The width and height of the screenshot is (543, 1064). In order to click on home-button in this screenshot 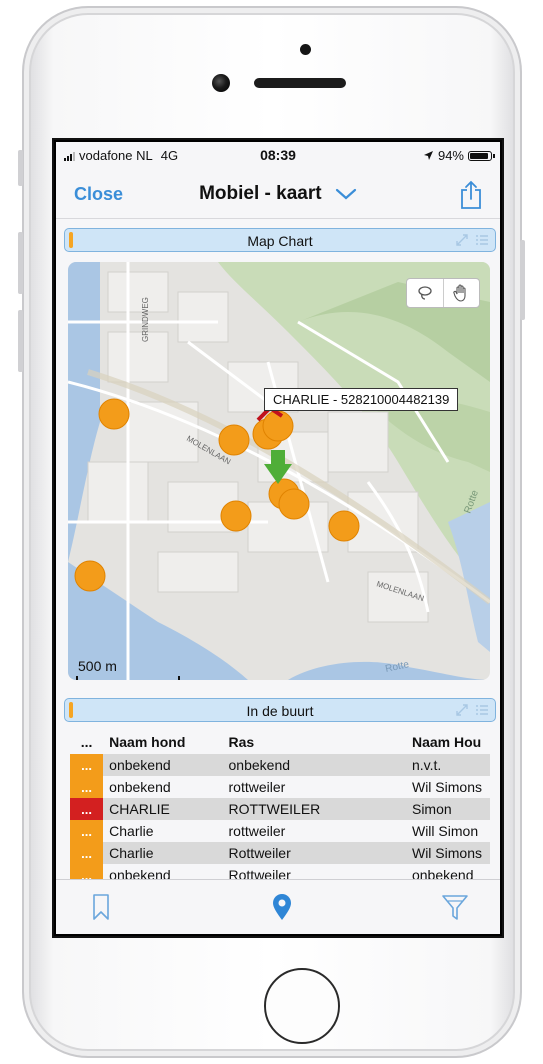, I will do `click(302, 1006)`.